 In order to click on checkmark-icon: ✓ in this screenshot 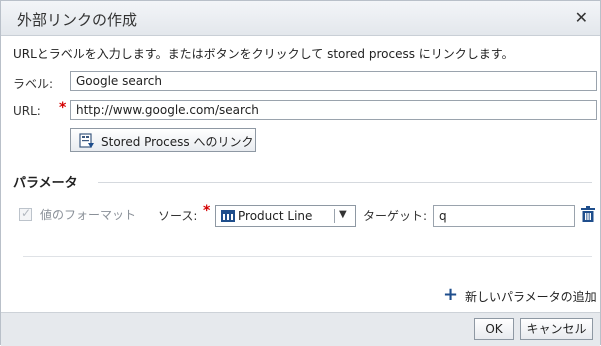, I will do `click(26, 213)`.